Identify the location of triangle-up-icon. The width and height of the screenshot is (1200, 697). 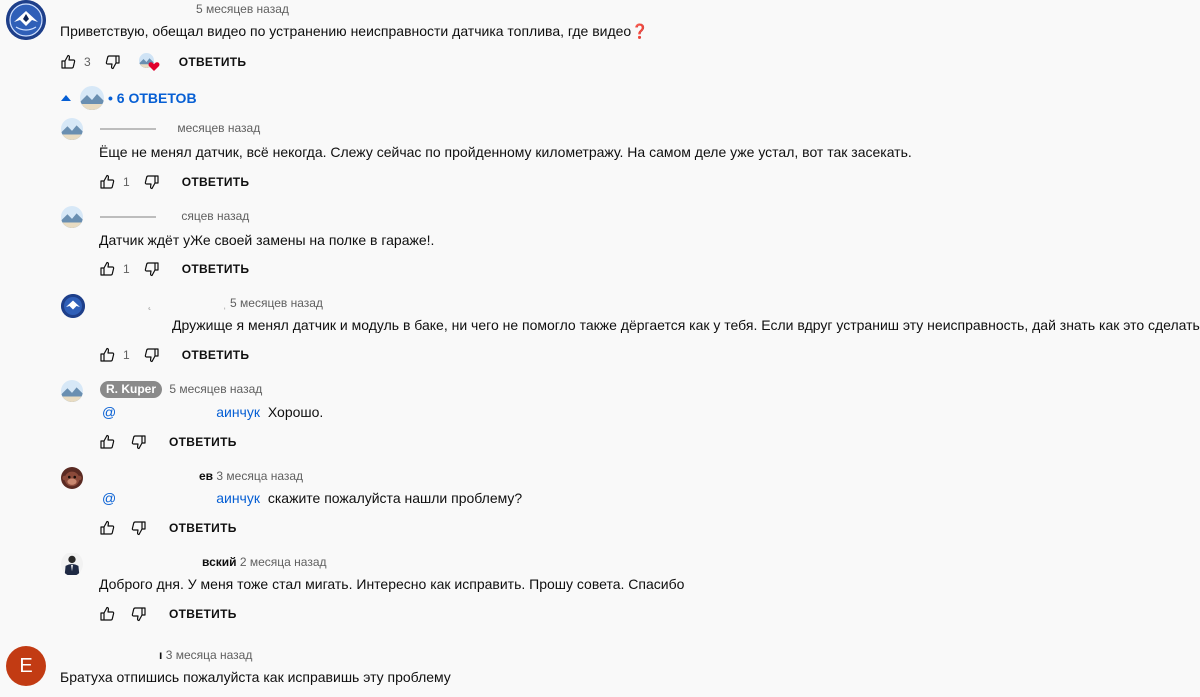
(66, 98).